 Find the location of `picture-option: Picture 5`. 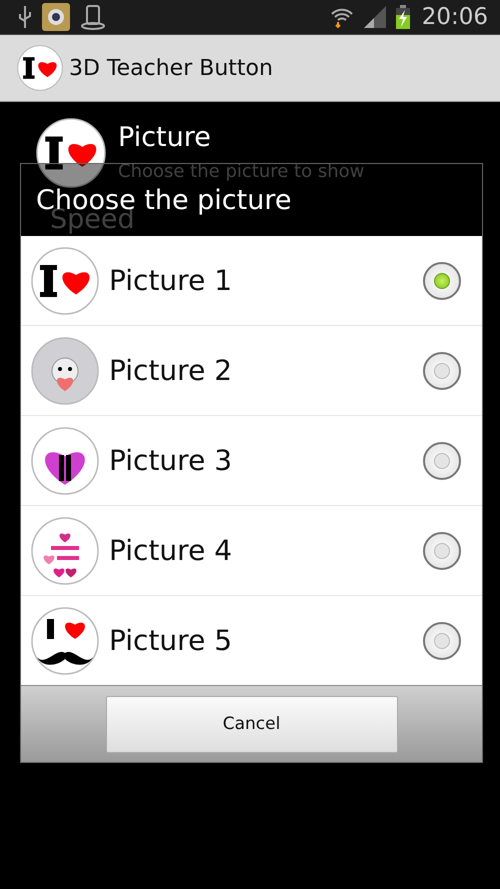

picture-option: Picture 5 is located at coordinates (251, 640).